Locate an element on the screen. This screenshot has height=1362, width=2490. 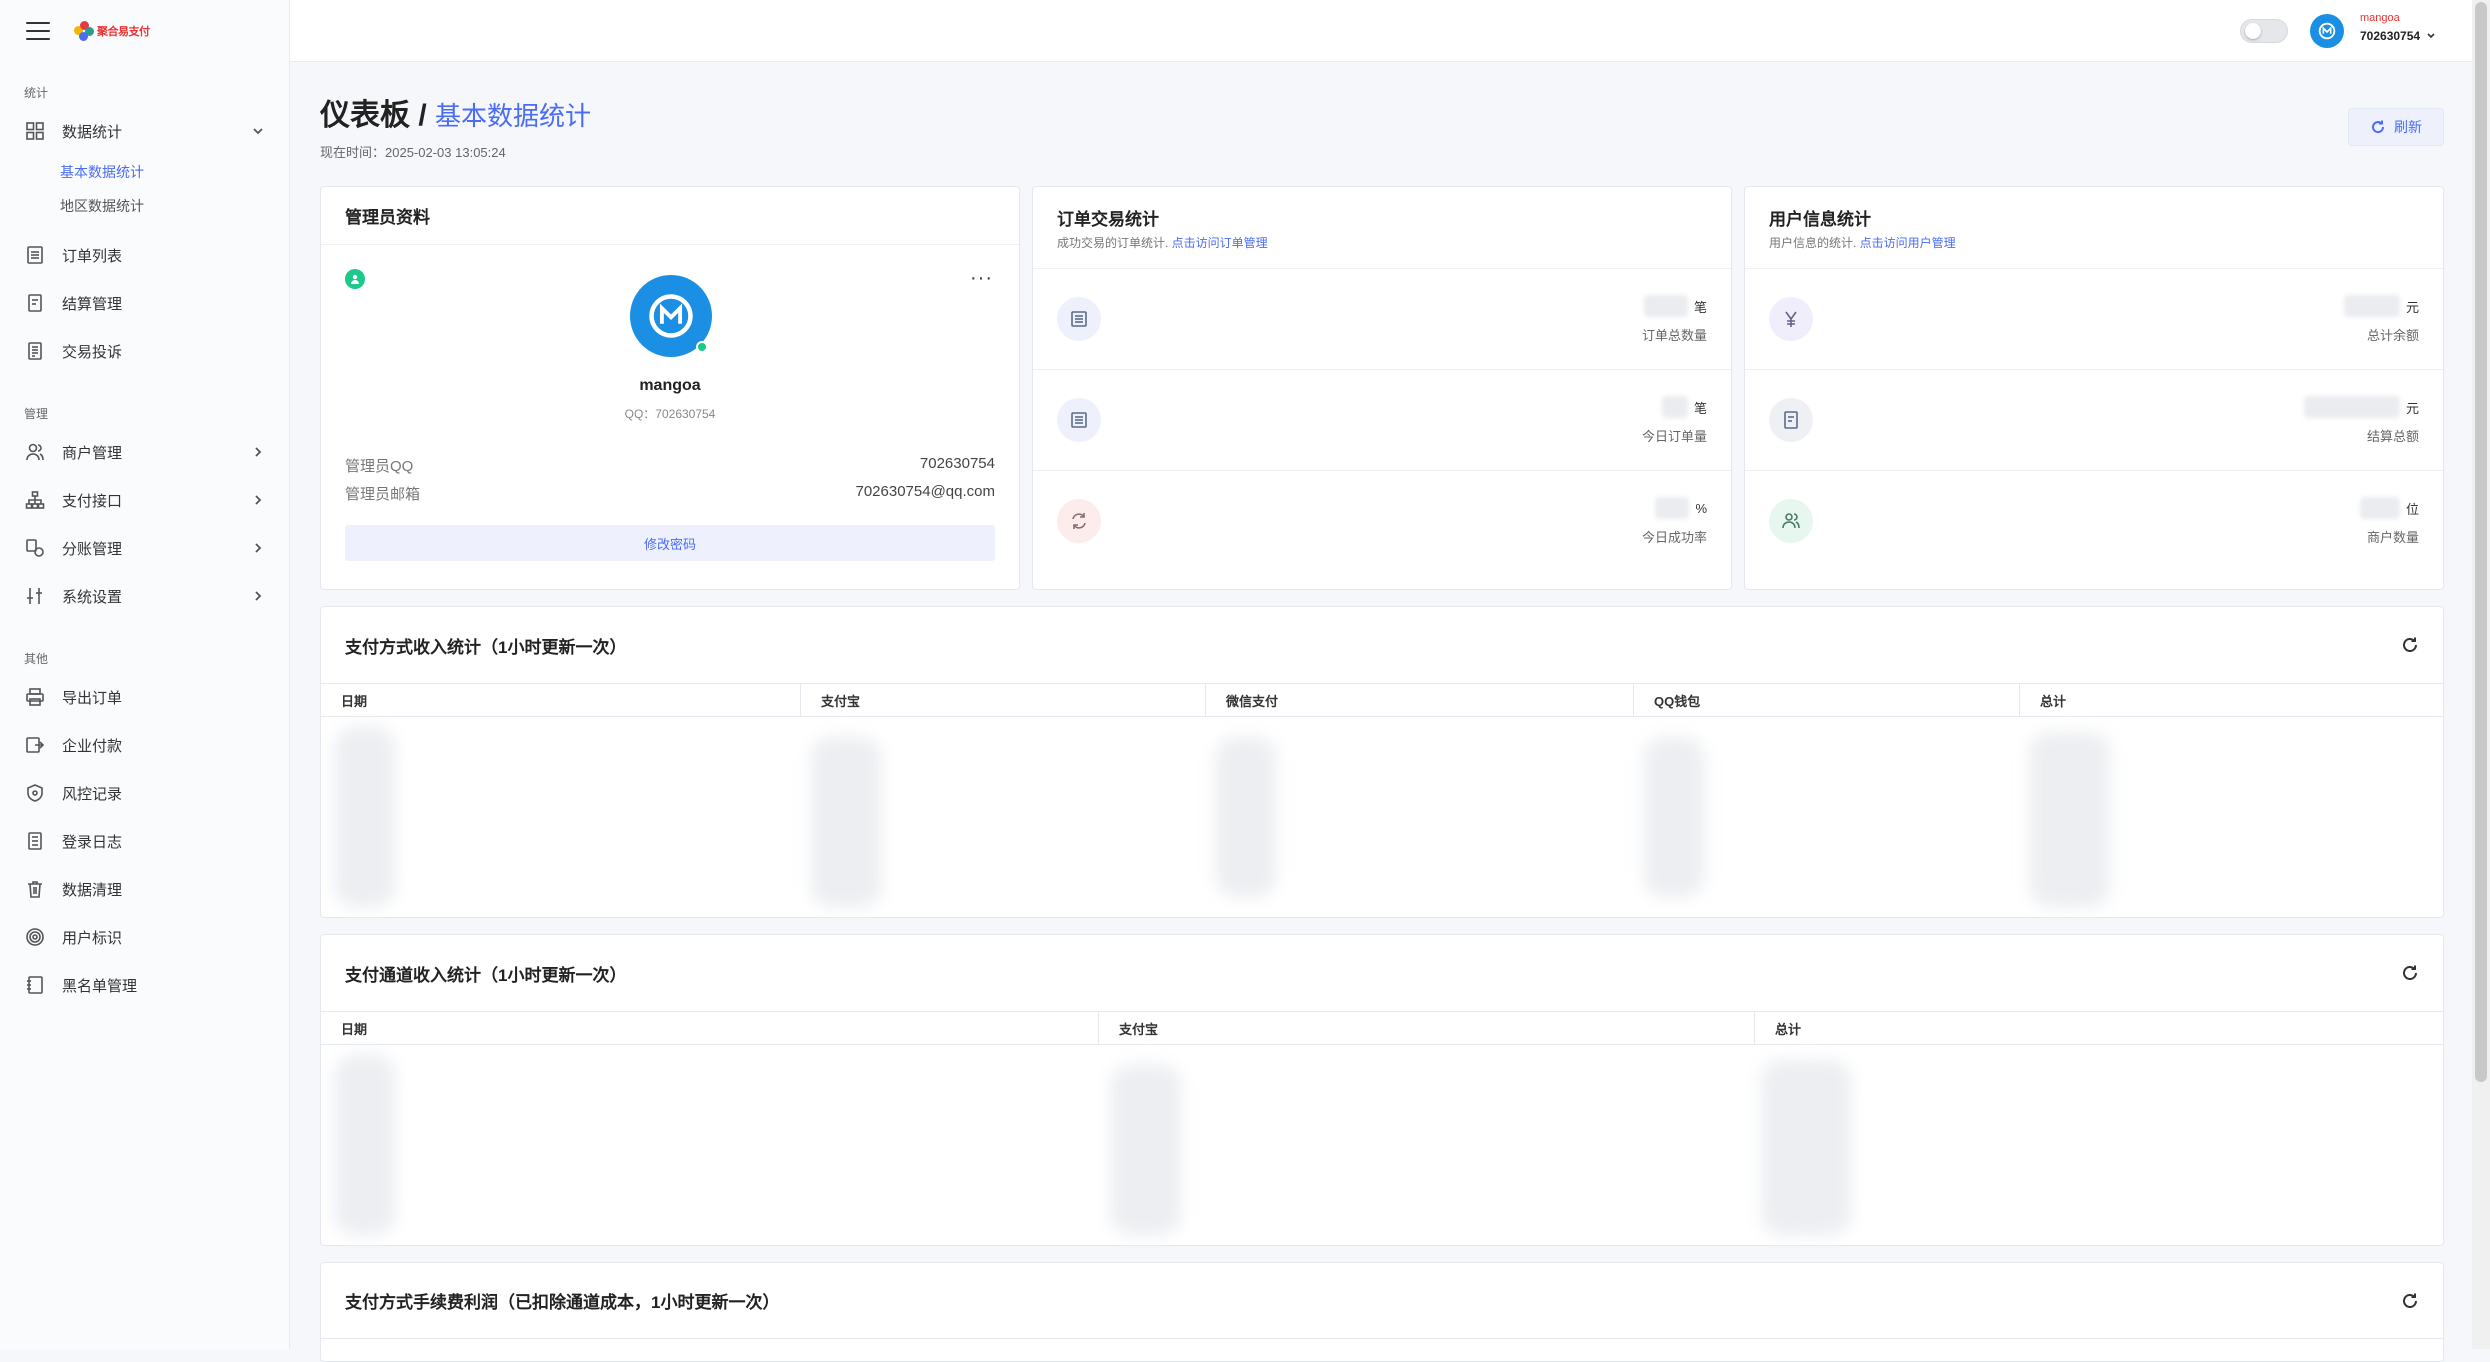
scrollbar is located at coordinates (2481, 674).